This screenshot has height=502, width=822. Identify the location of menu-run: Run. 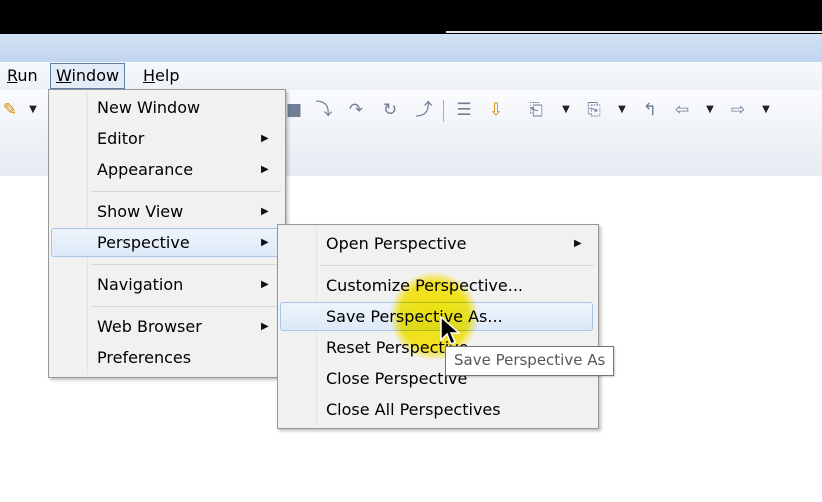
(22, 76).